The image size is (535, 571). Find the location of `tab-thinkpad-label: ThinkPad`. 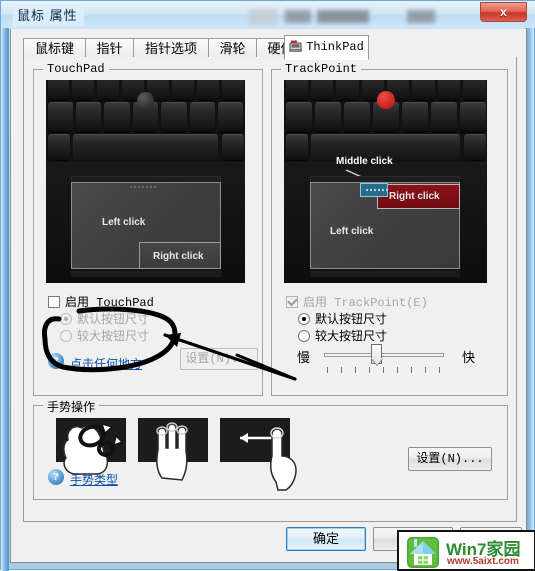

tab-thinkpad-label: ThinkPad is located at coordinates (335, 47).